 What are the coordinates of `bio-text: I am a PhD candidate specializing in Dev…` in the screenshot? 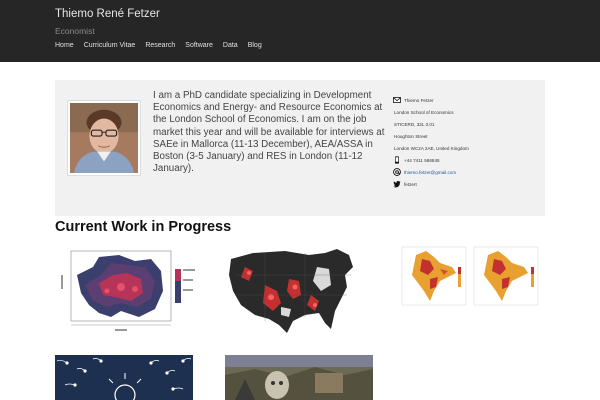 It's located at (269, 132).